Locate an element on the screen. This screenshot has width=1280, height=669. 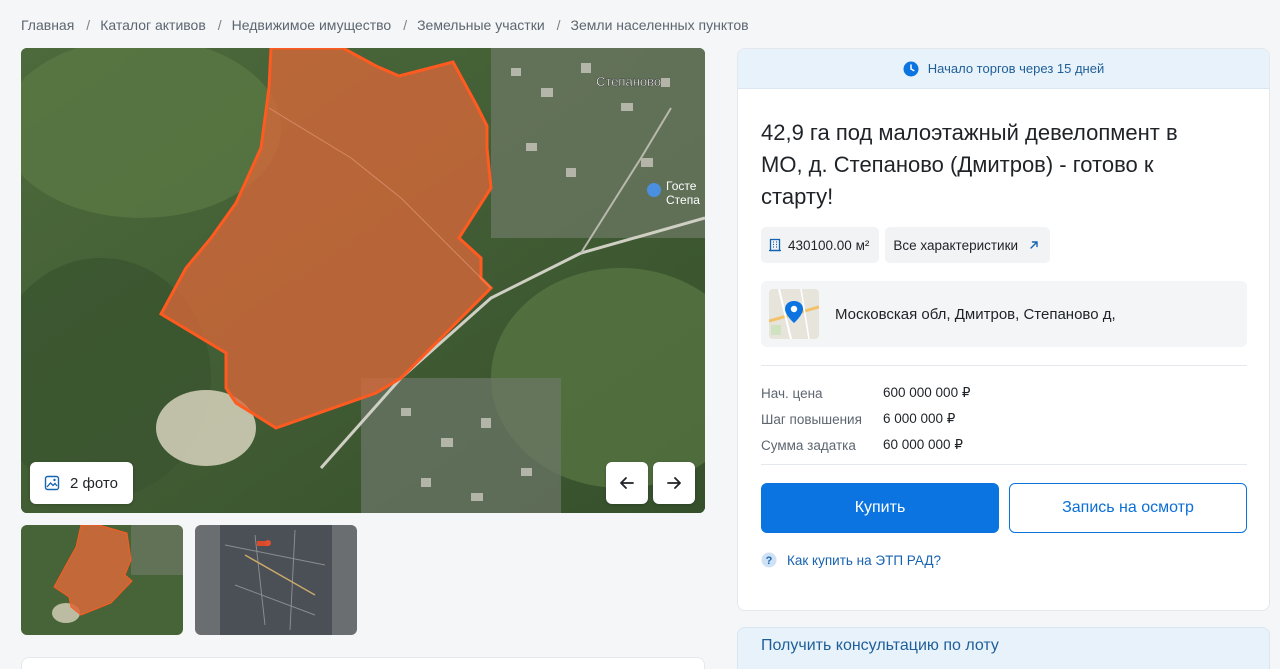
description-card is located at coordinates (363, 663).